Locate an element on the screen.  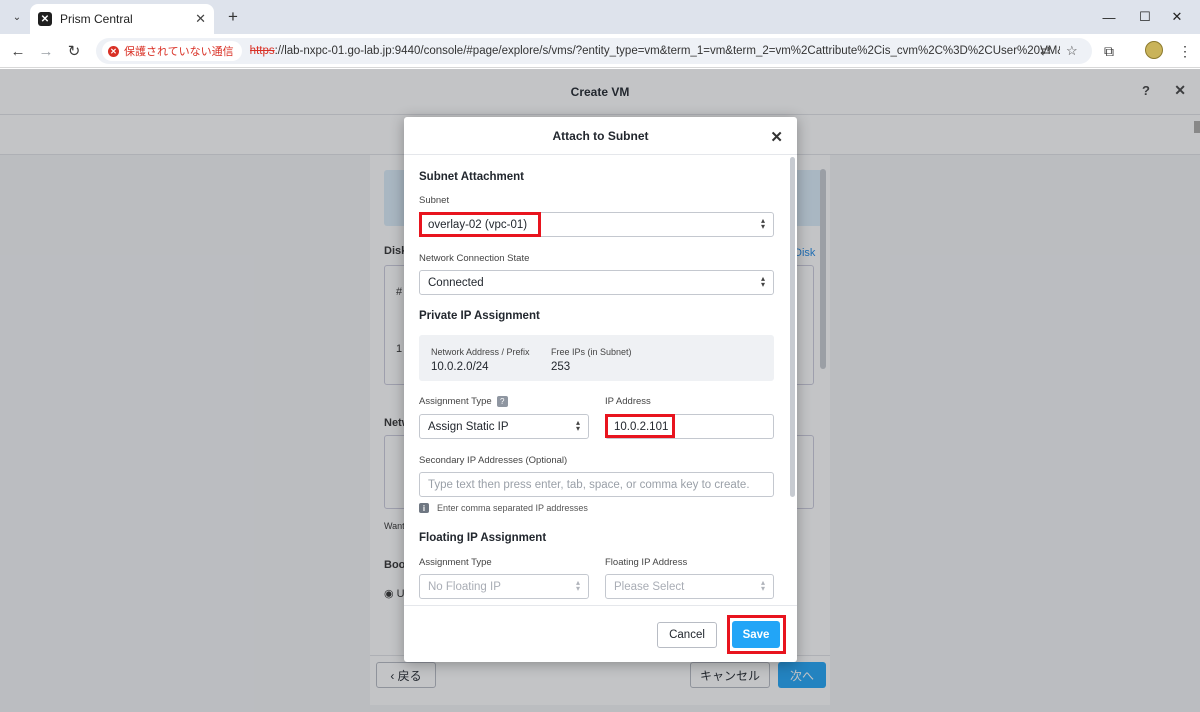
new-tab-plus-icon: + is located at coordinates (233, 17).